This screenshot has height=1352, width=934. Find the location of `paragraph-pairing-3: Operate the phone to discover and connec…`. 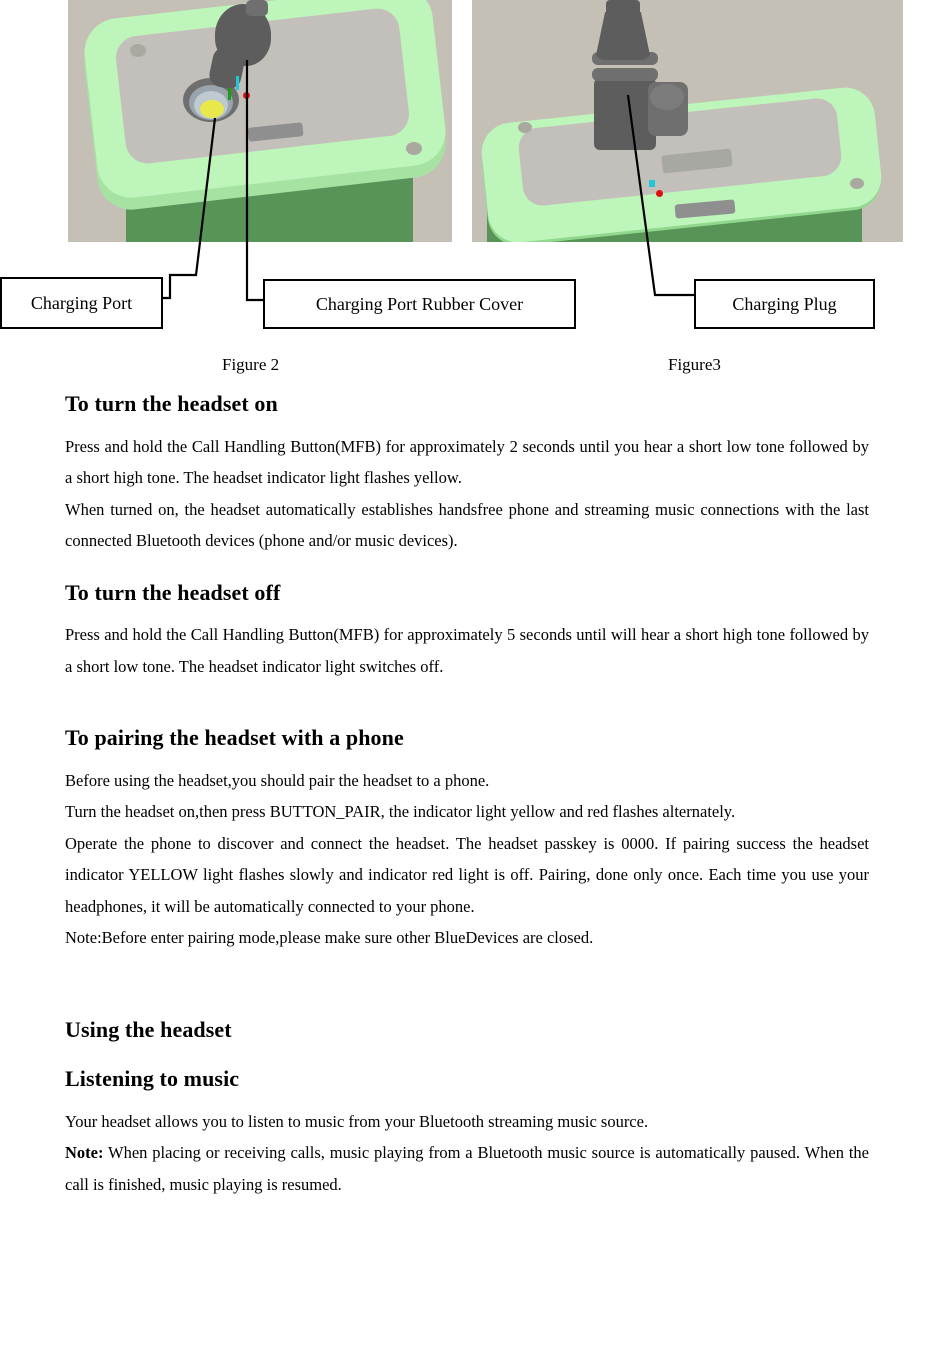

paragraph-pairing-3: Operate the phone to discover and connec… is located at coordinates (467, 874).